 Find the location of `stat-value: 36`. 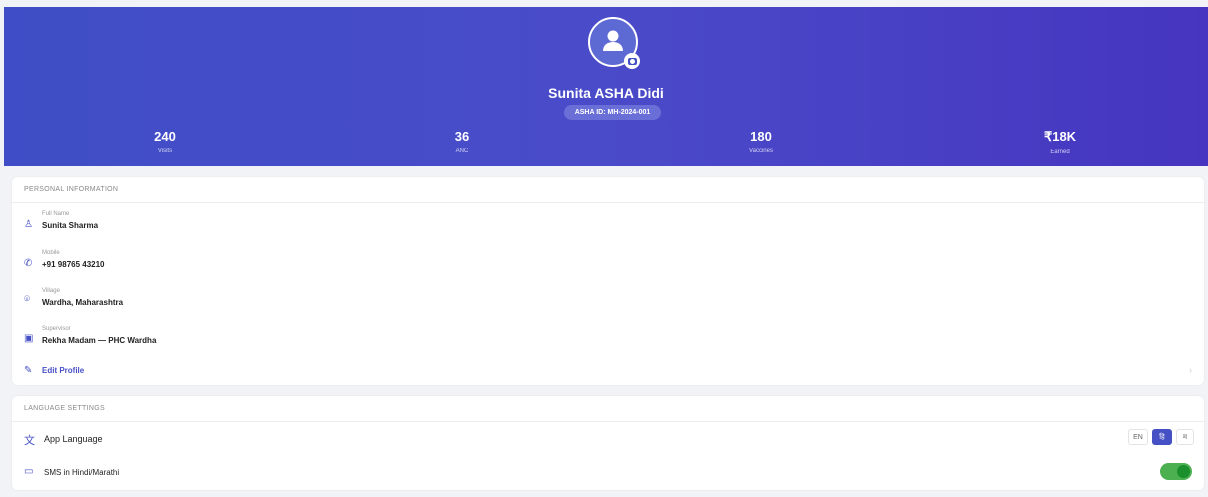

stat-value: 36 is located at coordinates (462, 136).